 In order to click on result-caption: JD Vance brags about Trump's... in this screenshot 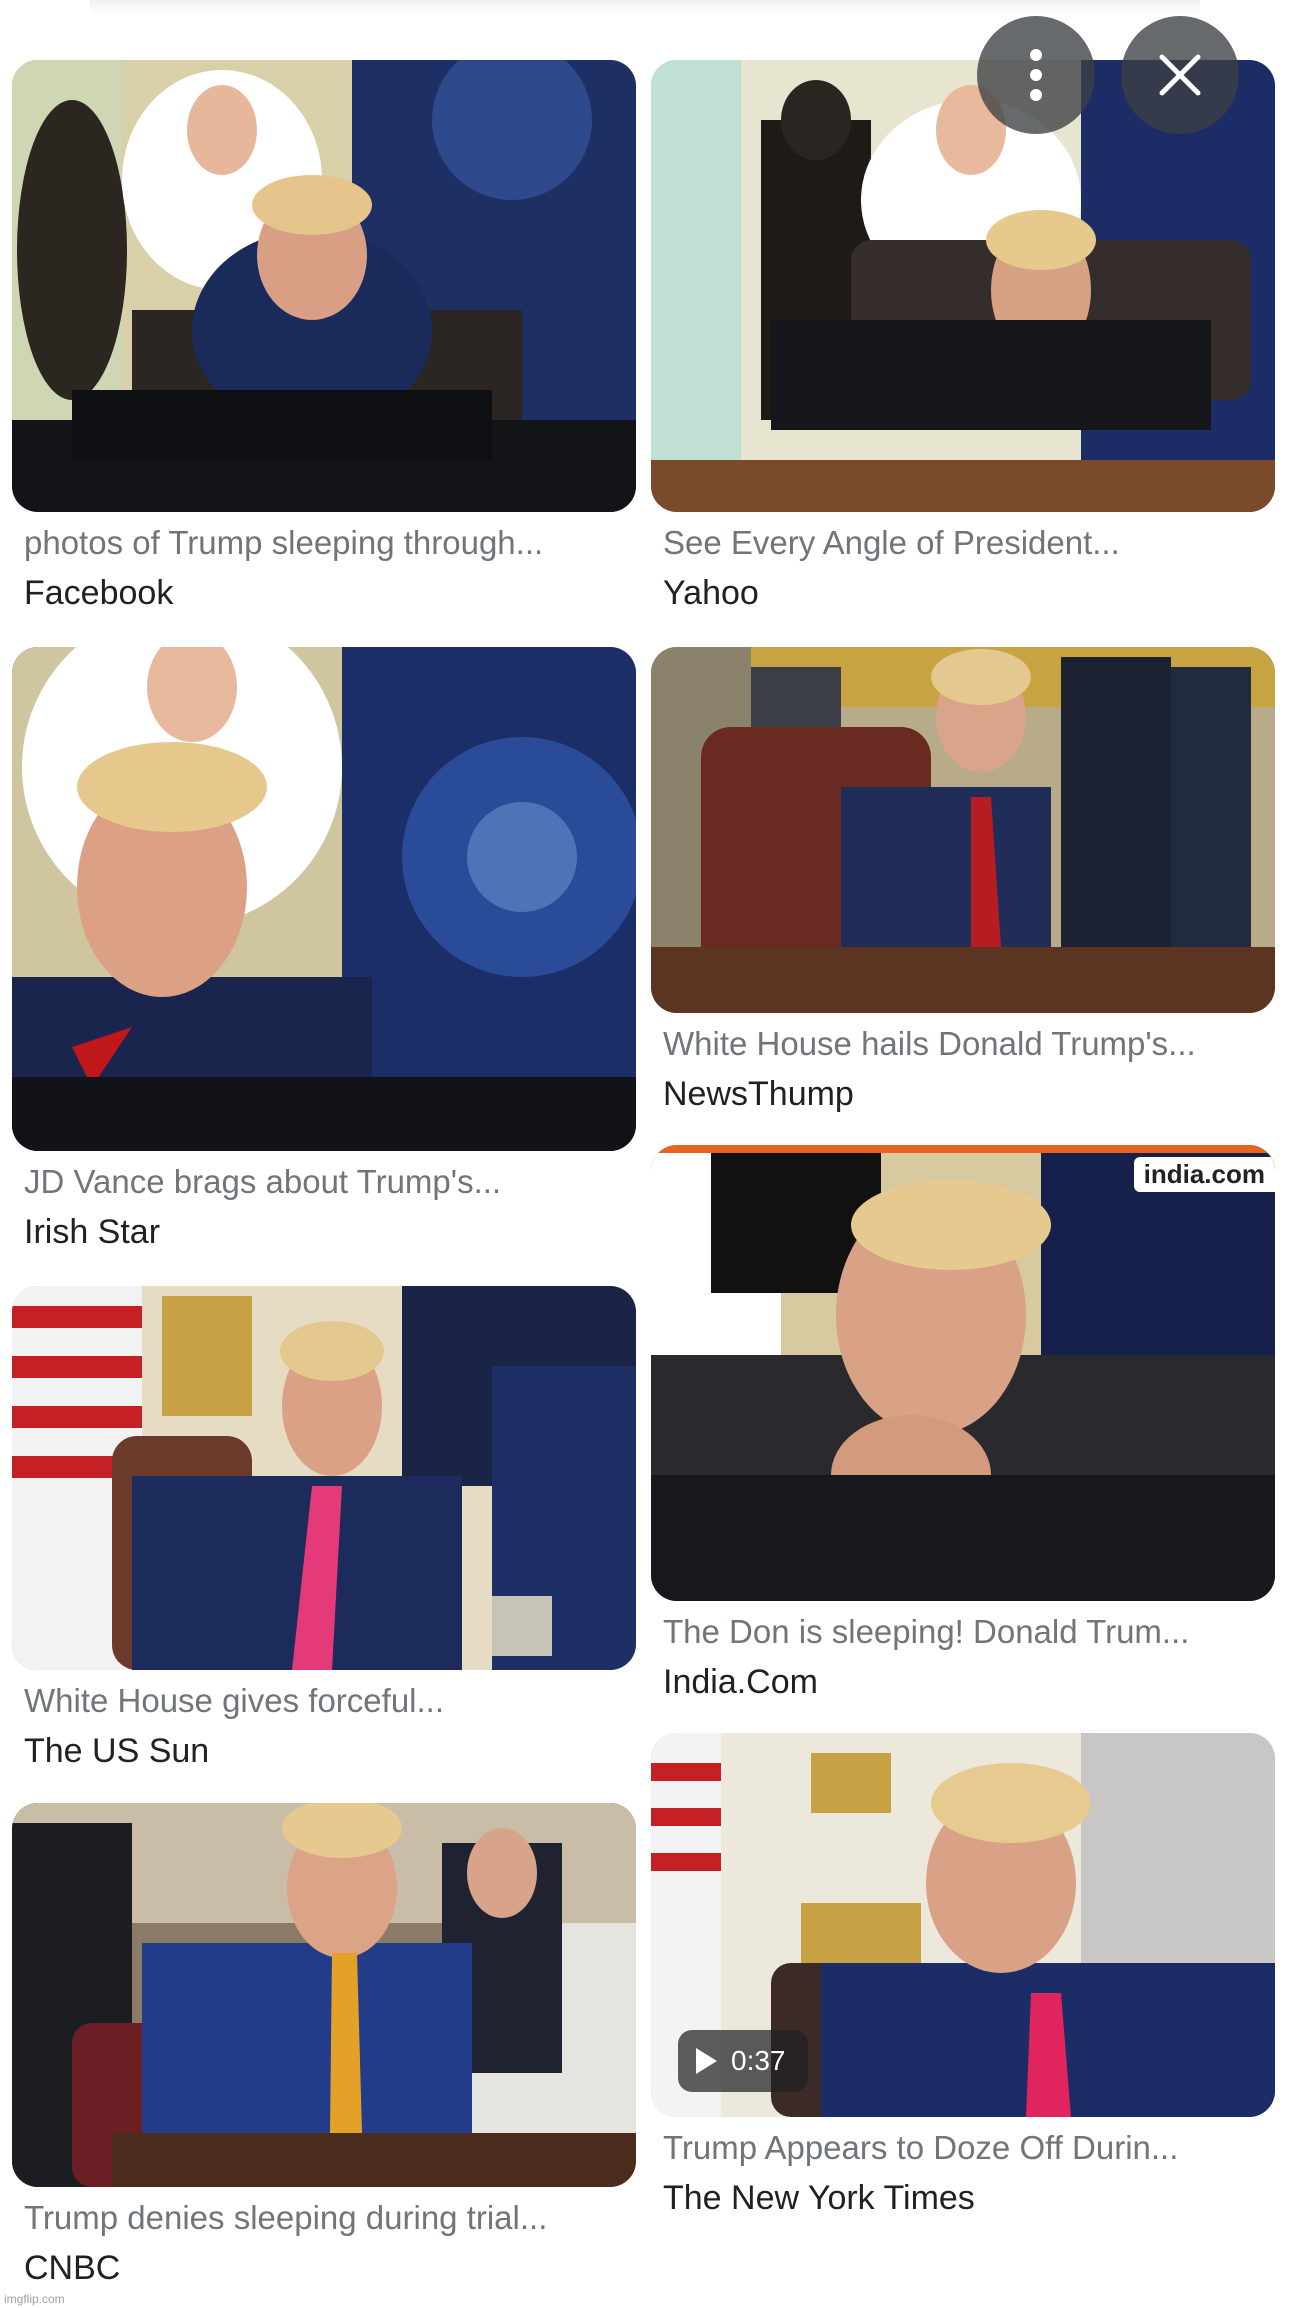, I will do `click(324, 1182)`.